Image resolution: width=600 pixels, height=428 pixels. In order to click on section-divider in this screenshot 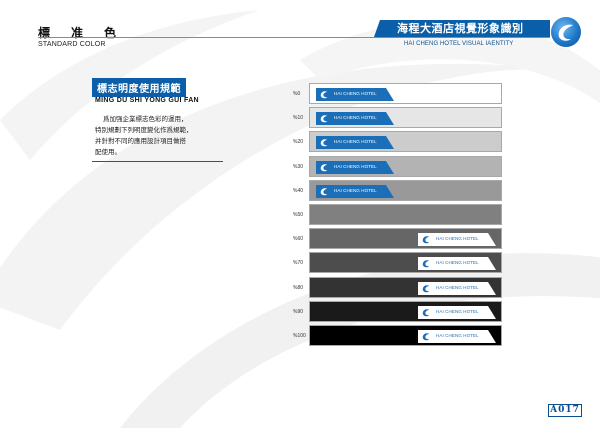, I will do `click(157, 161)`.